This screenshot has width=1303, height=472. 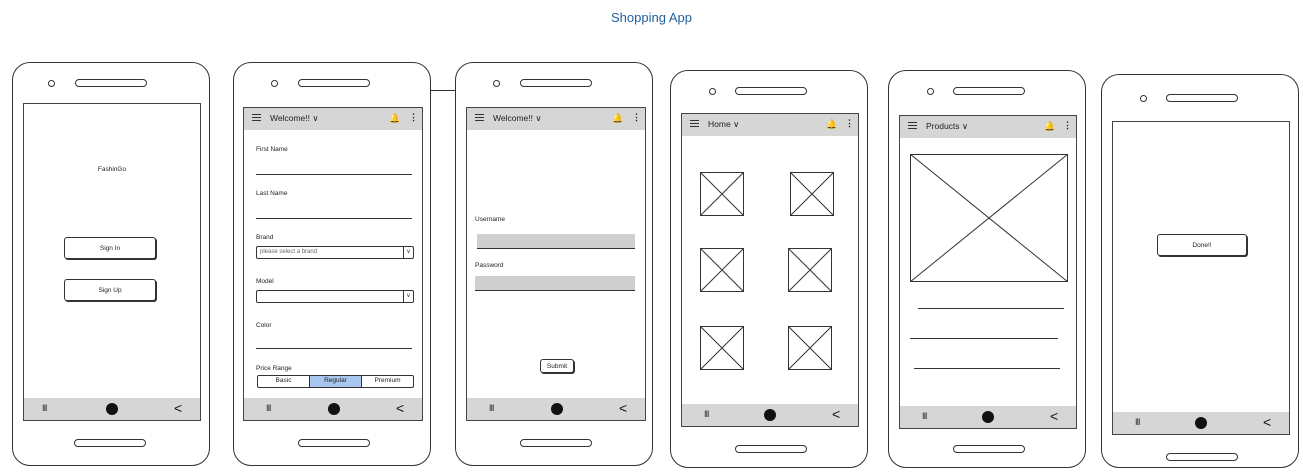 What do you see at coordinates (334, 340) in the screenshot?
I see `color-field` at bounding box center [334, 340].